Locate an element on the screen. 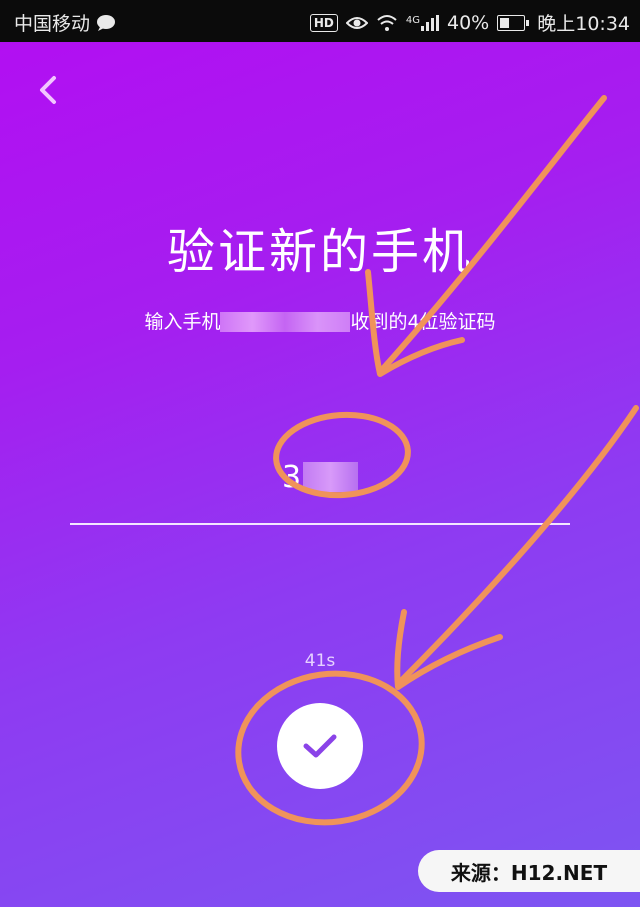 The width and height of the screenshot is (640, 907). network-type: 4G is located at coordinates (412, 20).